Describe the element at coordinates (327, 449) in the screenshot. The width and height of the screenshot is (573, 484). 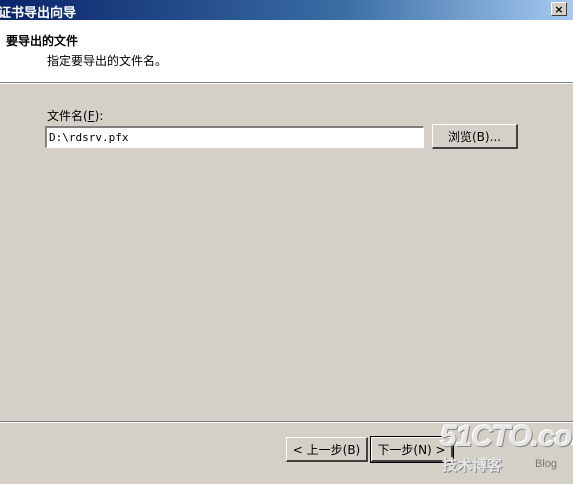
I see `back-button: < 上一步(B)` at that location.